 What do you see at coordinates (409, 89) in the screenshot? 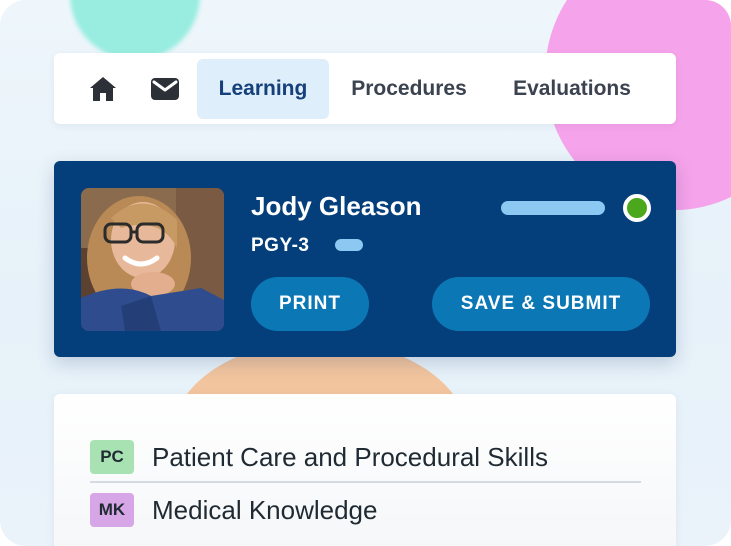
I see `tab-procedures: Procedures` at bounding box center [409, 89].